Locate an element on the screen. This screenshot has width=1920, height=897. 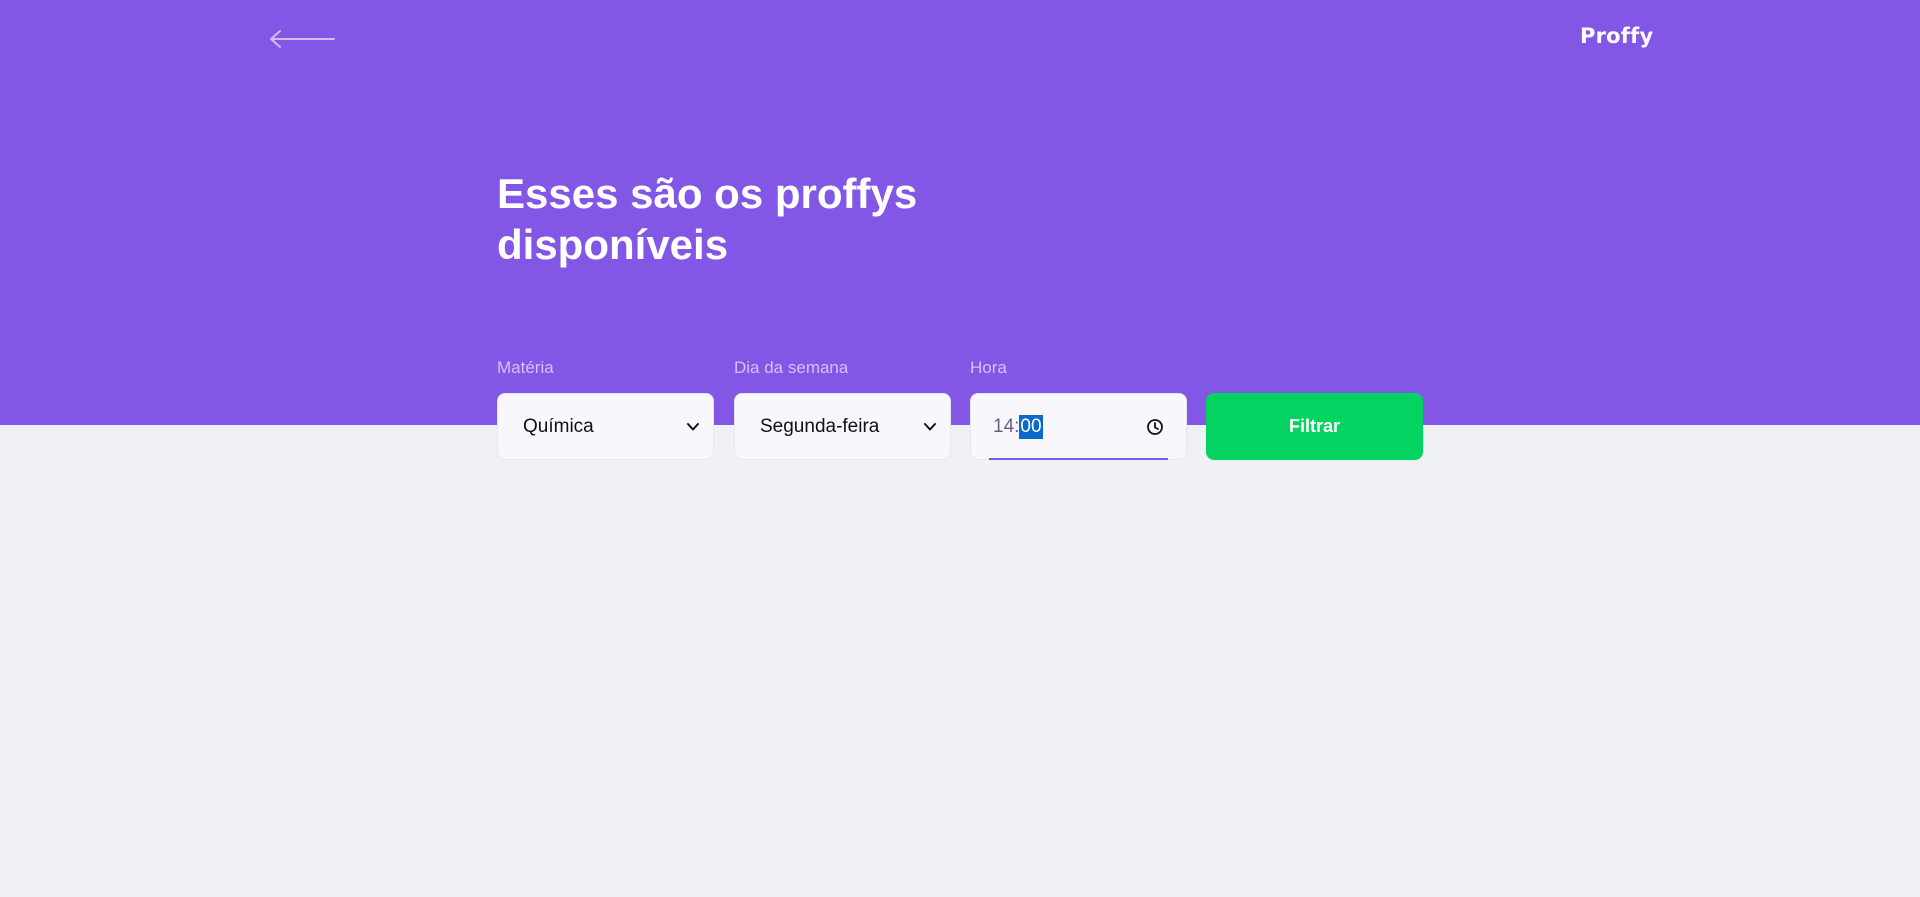
page-title-line-2: disponíveis is located at coordinates (613, 244).